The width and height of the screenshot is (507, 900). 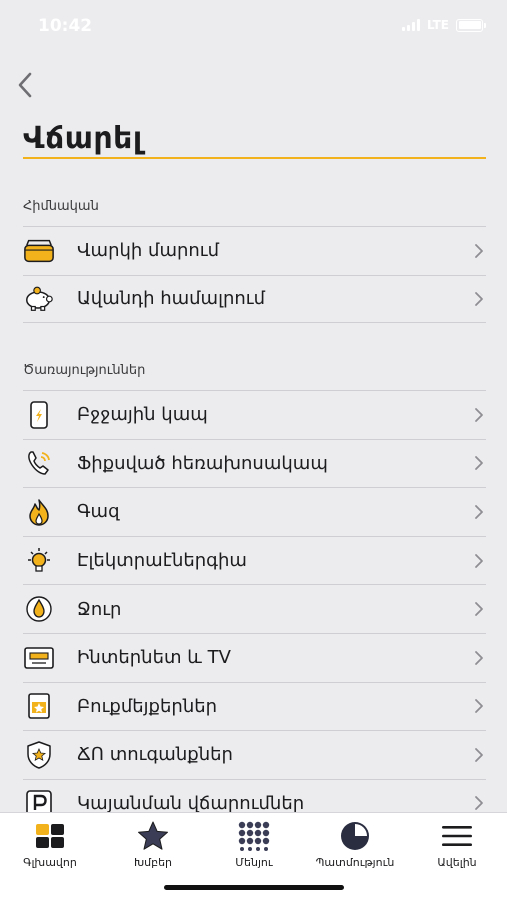 What do you see at coordinates (50, 836) in the screenshot?
I see `home-grid-icon` at bounding box center [50, 836].